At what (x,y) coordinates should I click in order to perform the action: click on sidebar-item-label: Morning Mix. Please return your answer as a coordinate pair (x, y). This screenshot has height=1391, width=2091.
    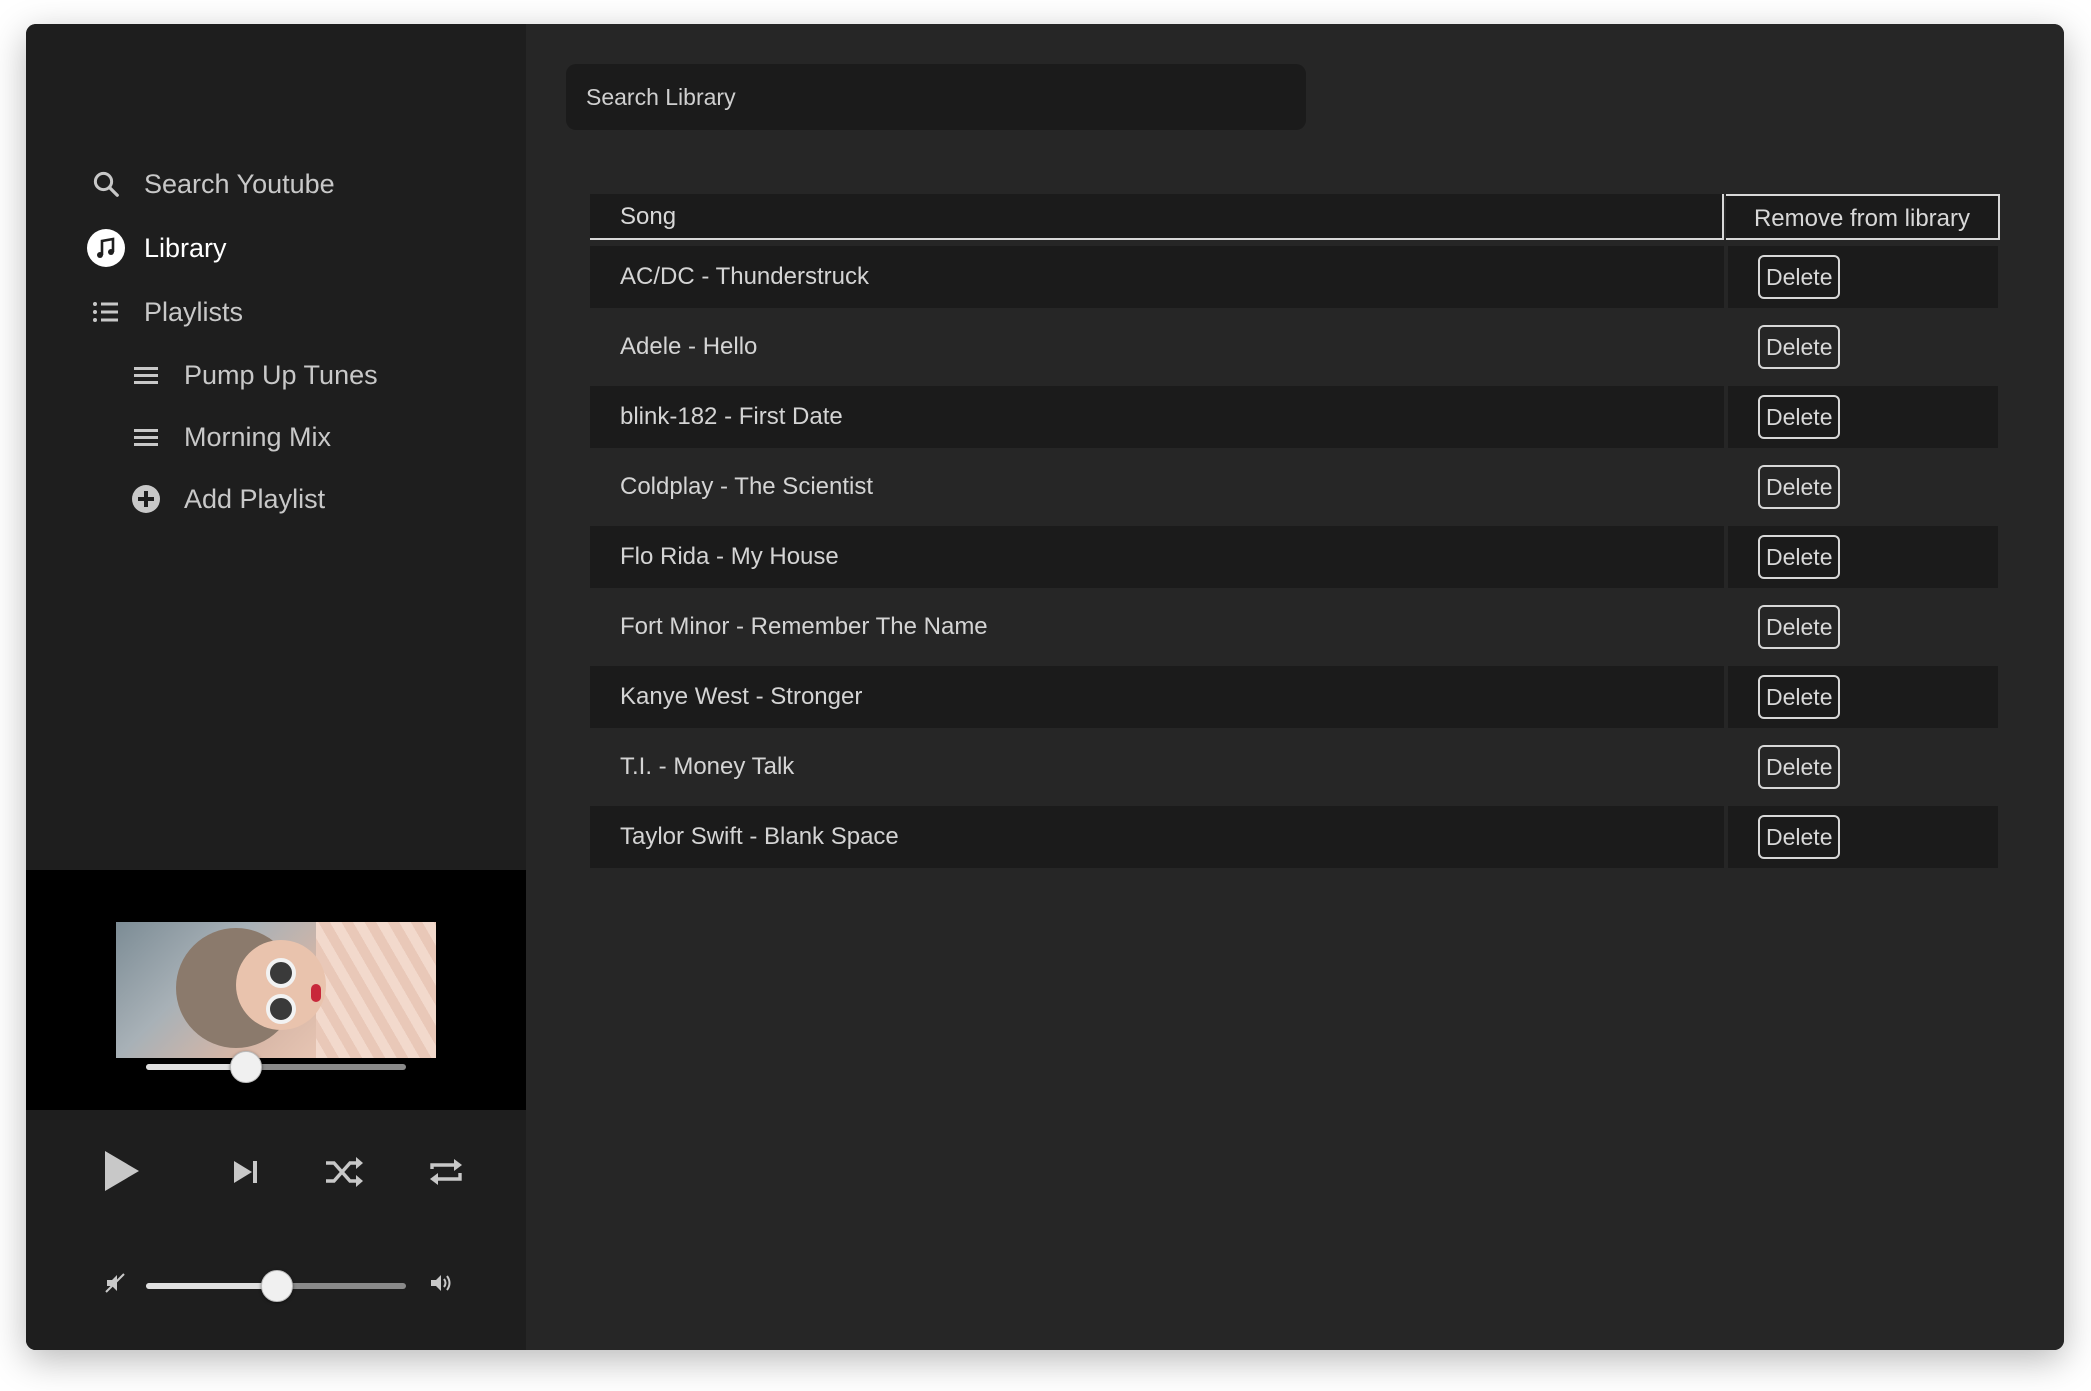
    Looking at the image, I should click on (258, 436).